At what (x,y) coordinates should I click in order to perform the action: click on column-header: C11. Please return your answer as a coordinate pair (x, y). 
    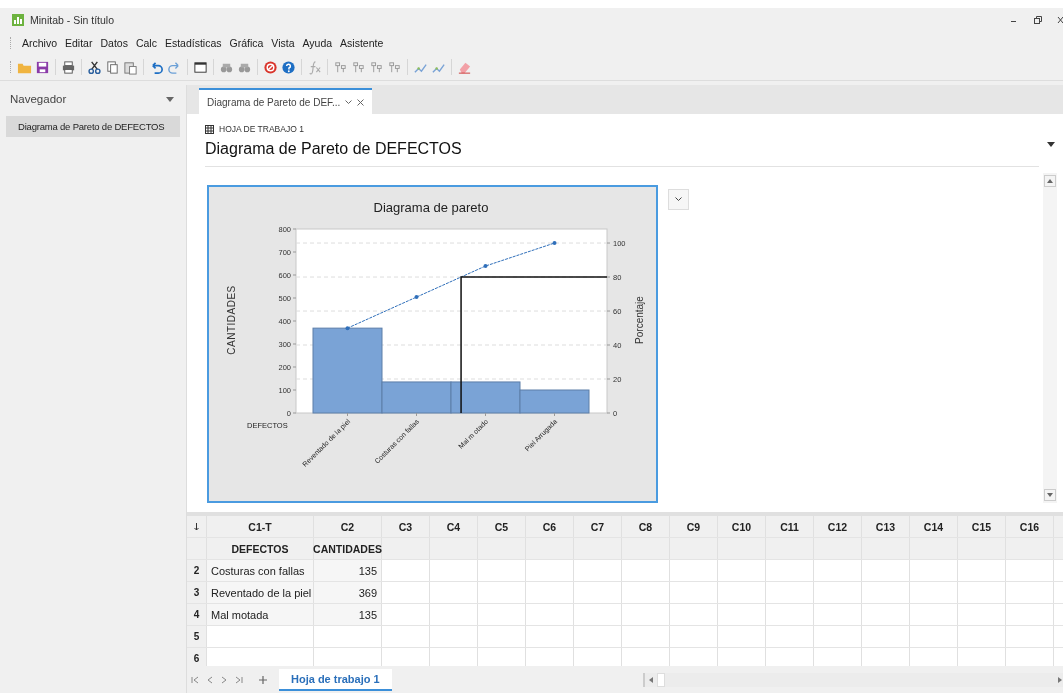
    Looking at the image, I should click on (790, 526).